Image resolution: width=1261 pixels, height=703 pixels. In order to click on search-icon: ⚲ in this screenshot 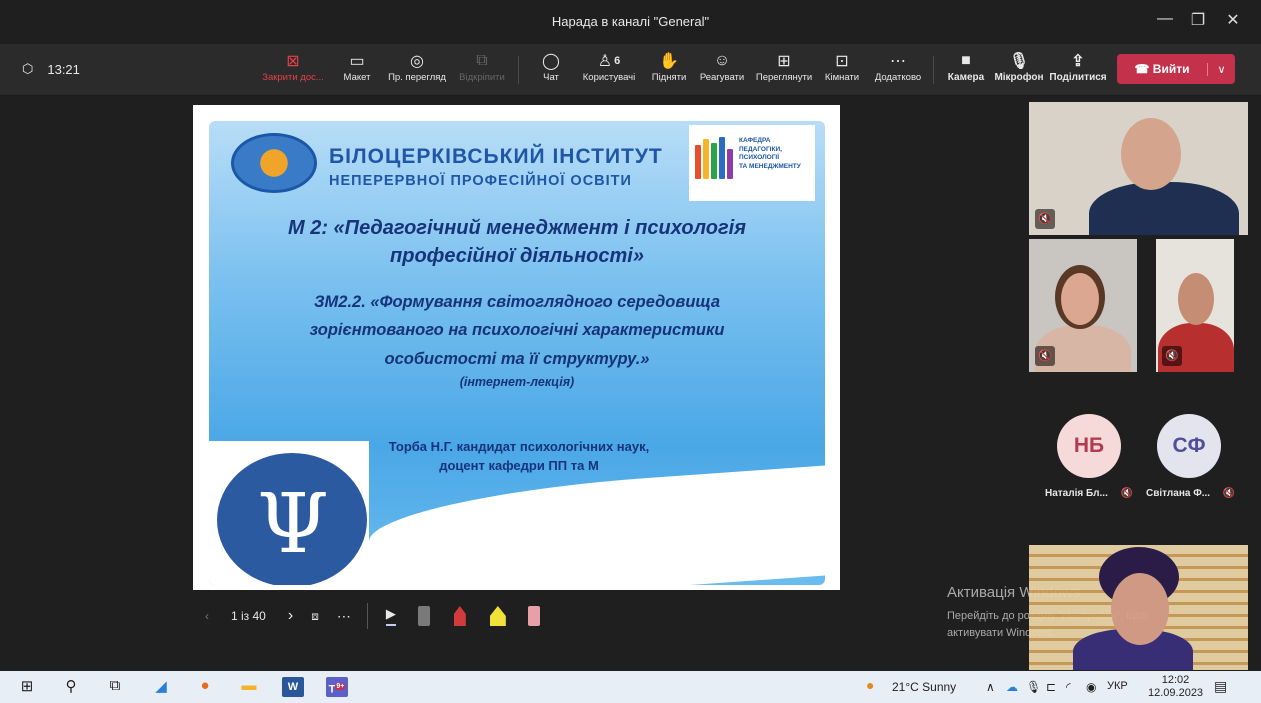, I will do `click(71, 687)`.